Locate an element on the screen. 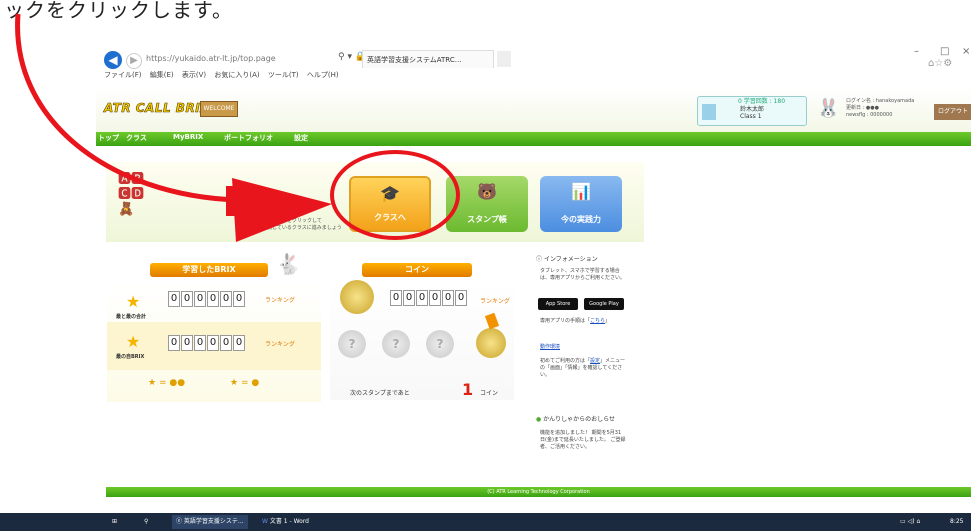 This screenshot has width=971, height=531. notice-icon: ● is located at coordinates (539, 419).